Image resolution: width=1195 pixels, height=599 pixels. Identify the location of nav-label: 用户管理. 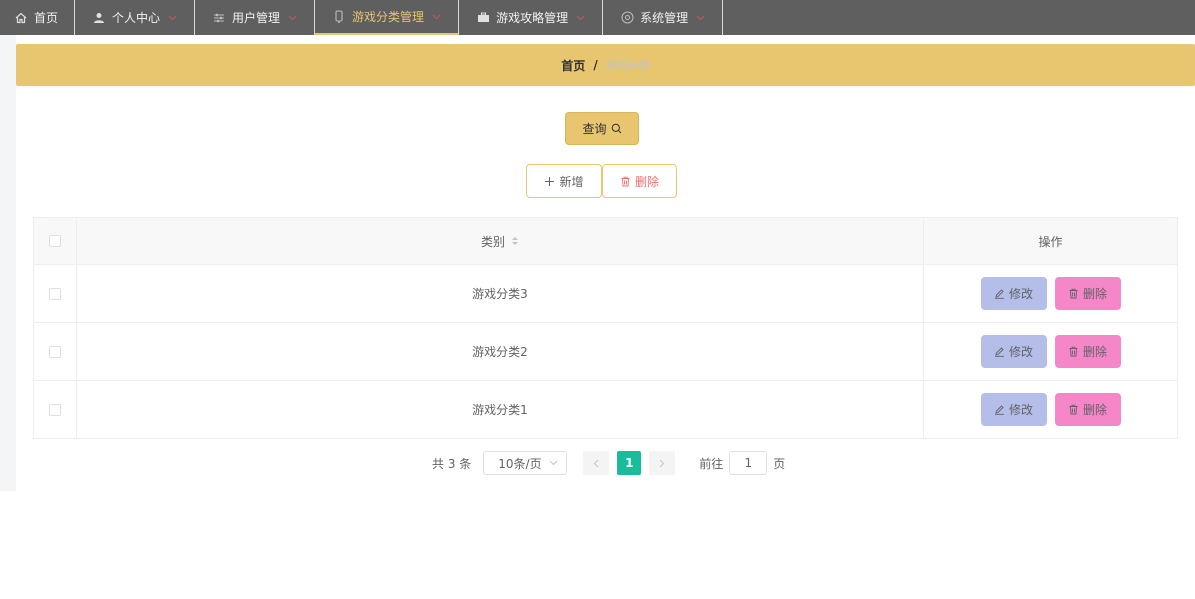
(256, 18).